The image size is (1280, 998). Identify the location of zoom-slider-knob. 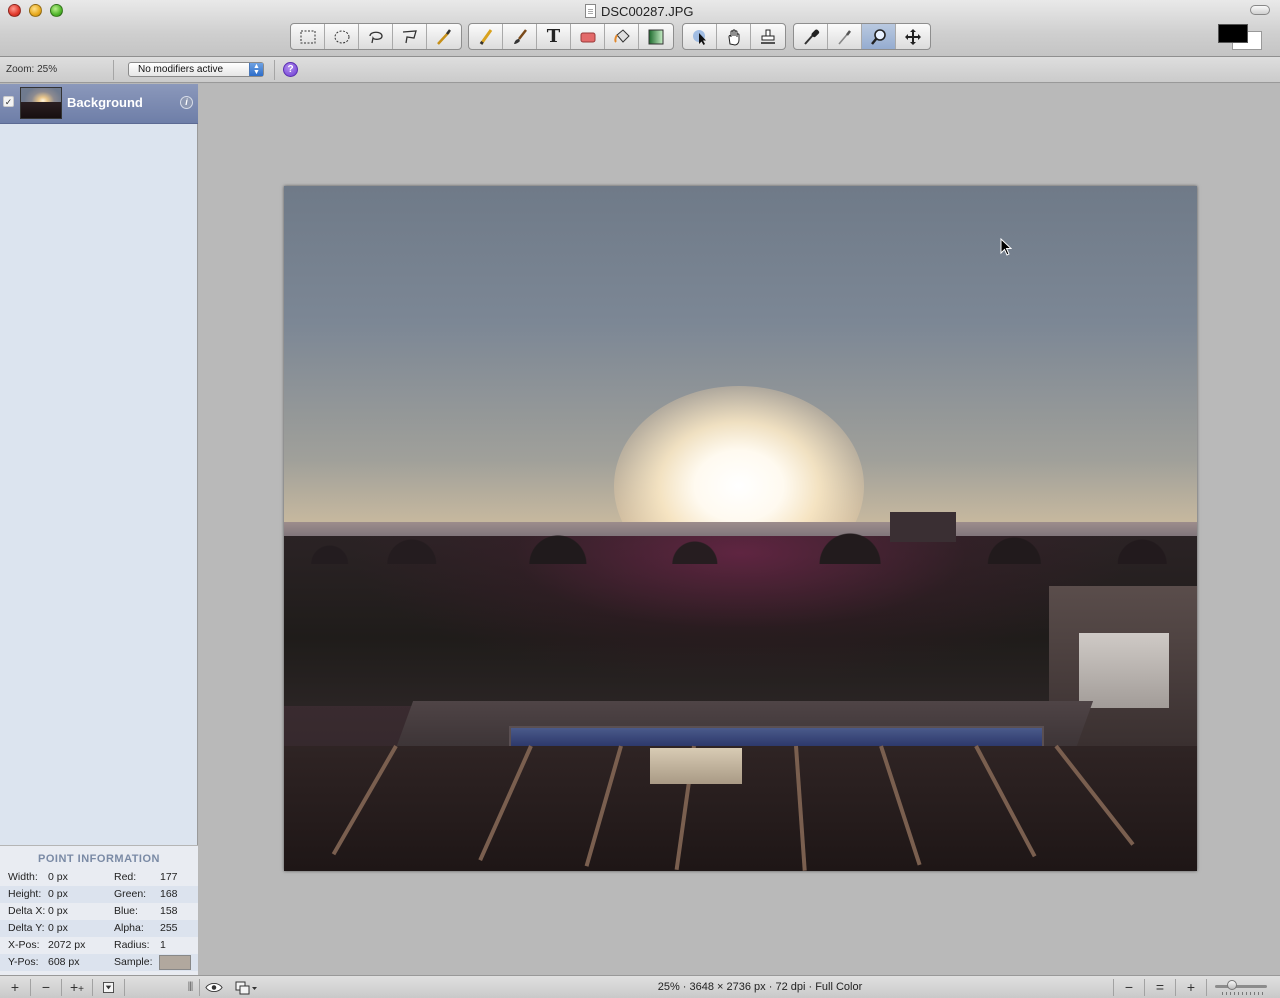
(1232, 985).